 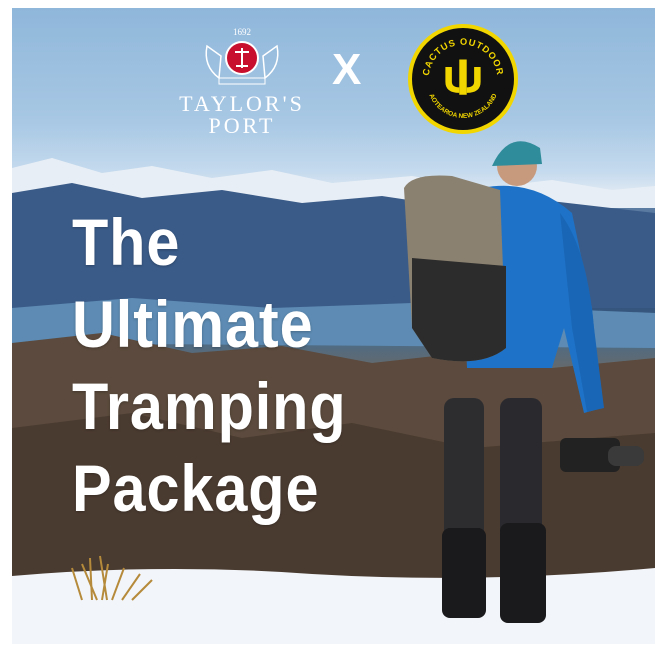 I want to click on svg-text: AOTEAROA NEW ZEALAND, so click(x=462, y=106).